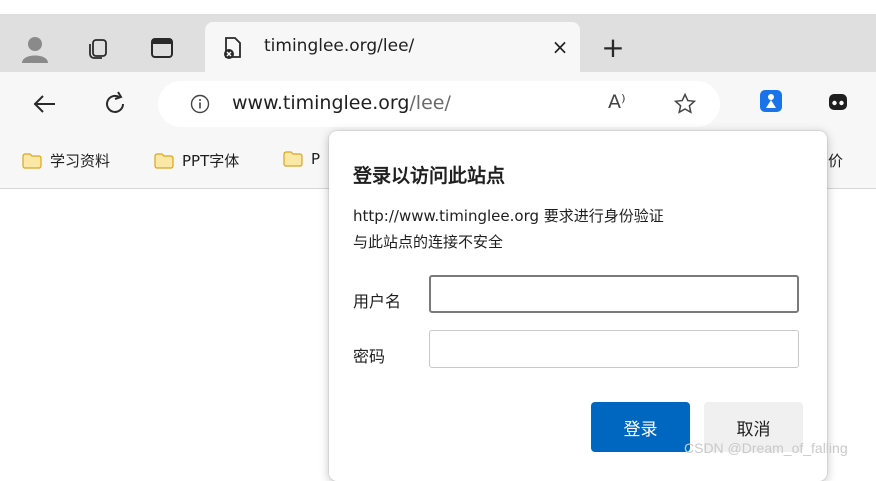 The width and height of the screenshot is (876, 481). Describe the element at coordinates (99, 48) in the screenshot. I see `workspaces-icon` at that location.